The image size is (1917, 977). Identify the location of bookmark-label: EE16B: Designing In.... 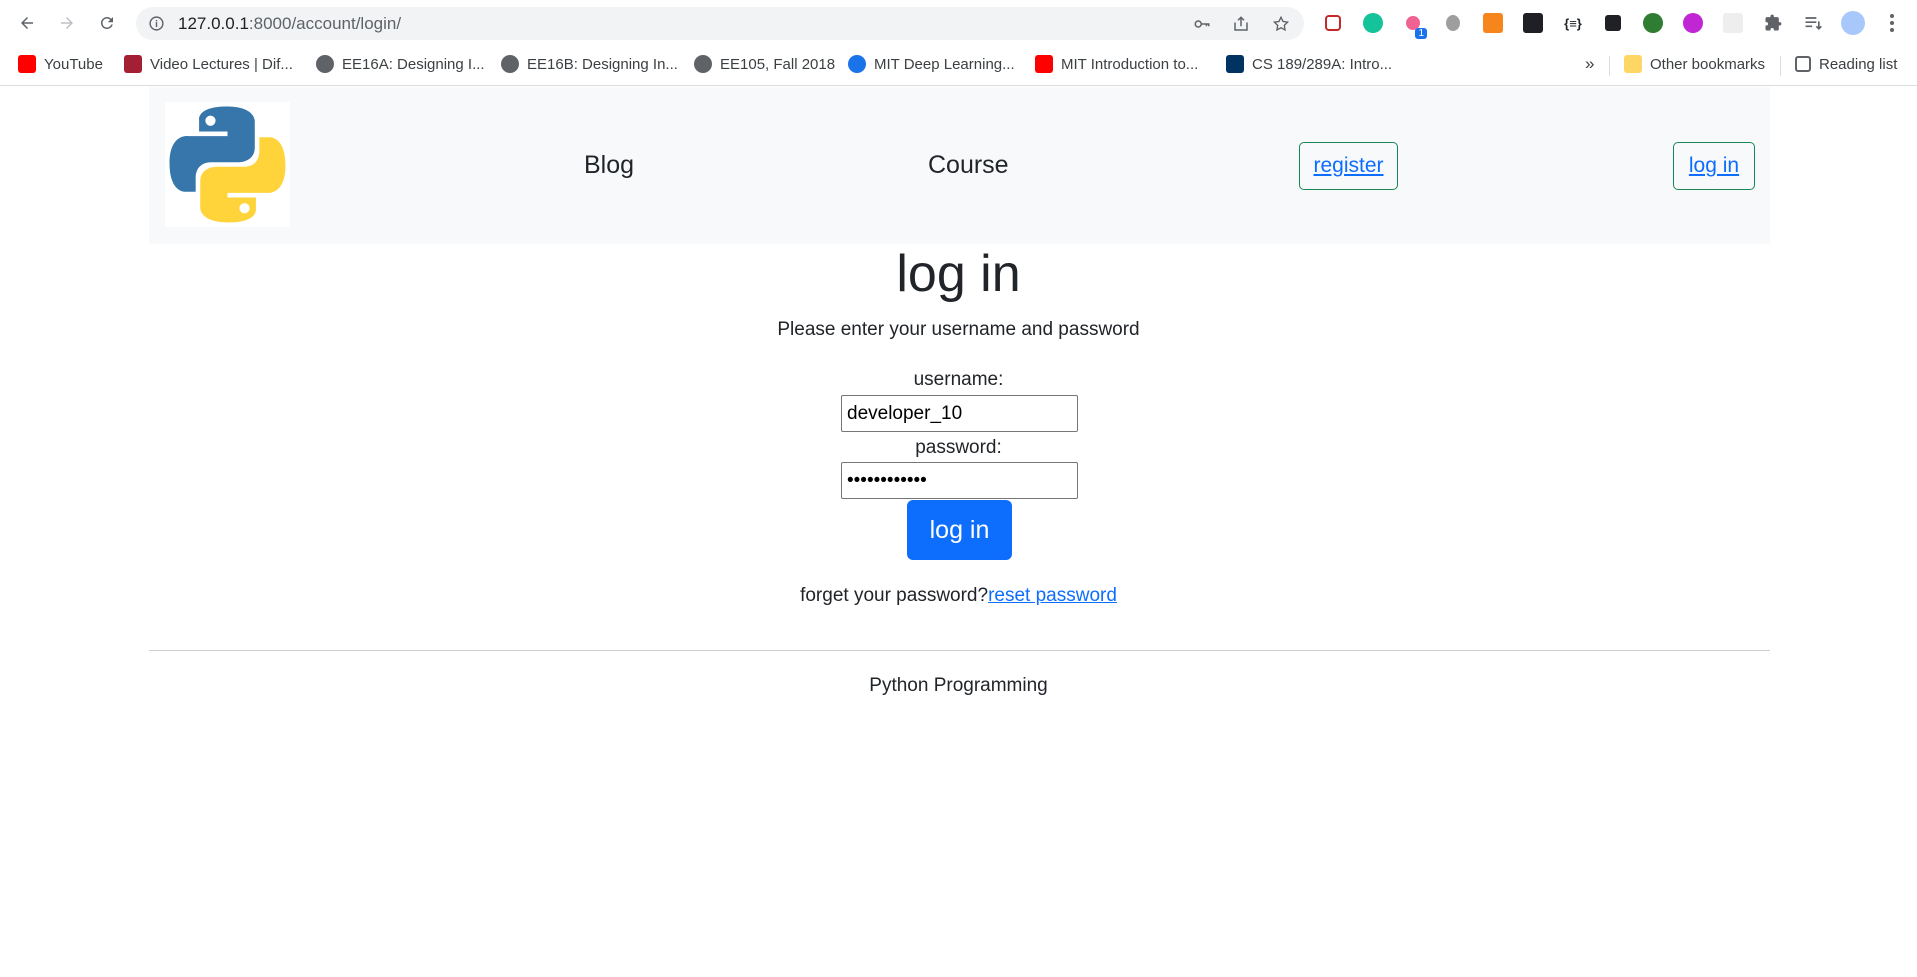
(602, 64).